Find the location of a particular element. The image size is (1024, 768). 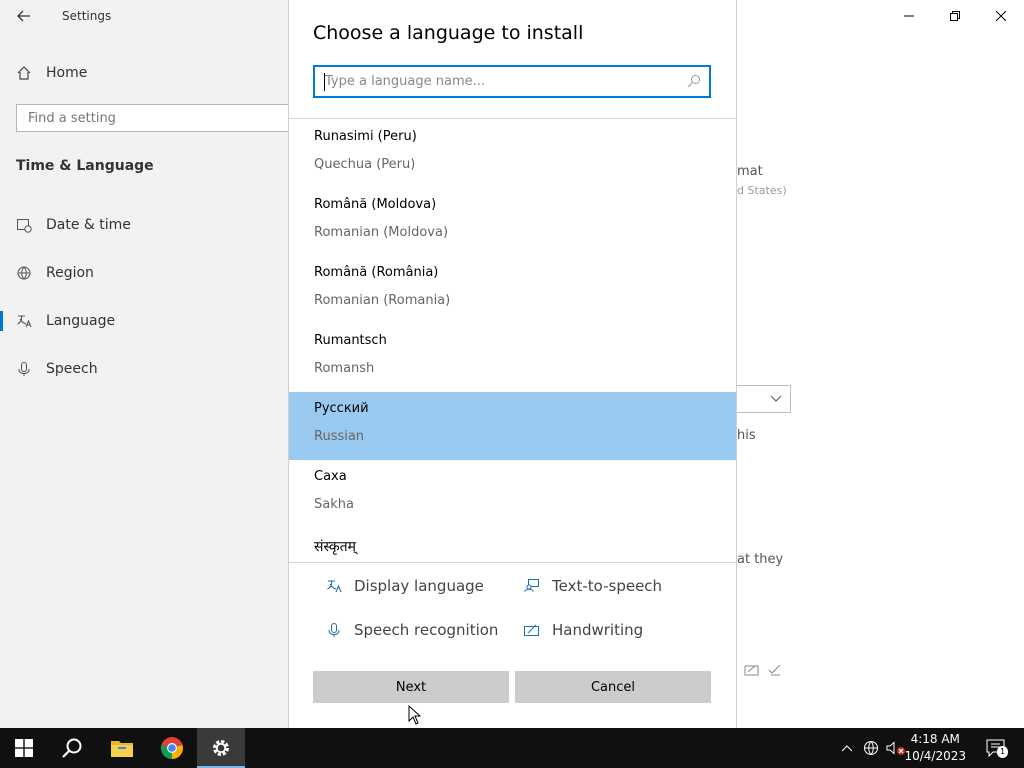

home-icon is located at coordinates (24, 73).